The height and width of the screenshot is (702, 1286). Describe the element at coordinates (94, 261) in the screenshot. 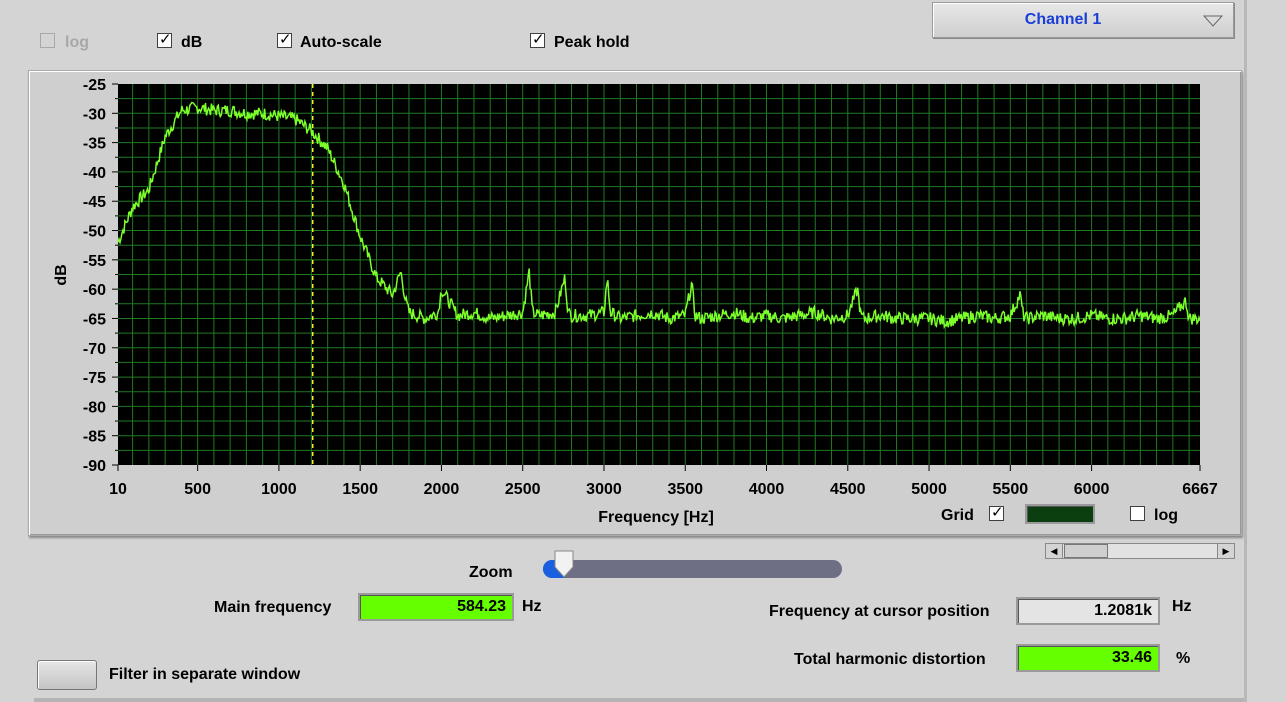

I see `y-tick-label: -55` at that location.